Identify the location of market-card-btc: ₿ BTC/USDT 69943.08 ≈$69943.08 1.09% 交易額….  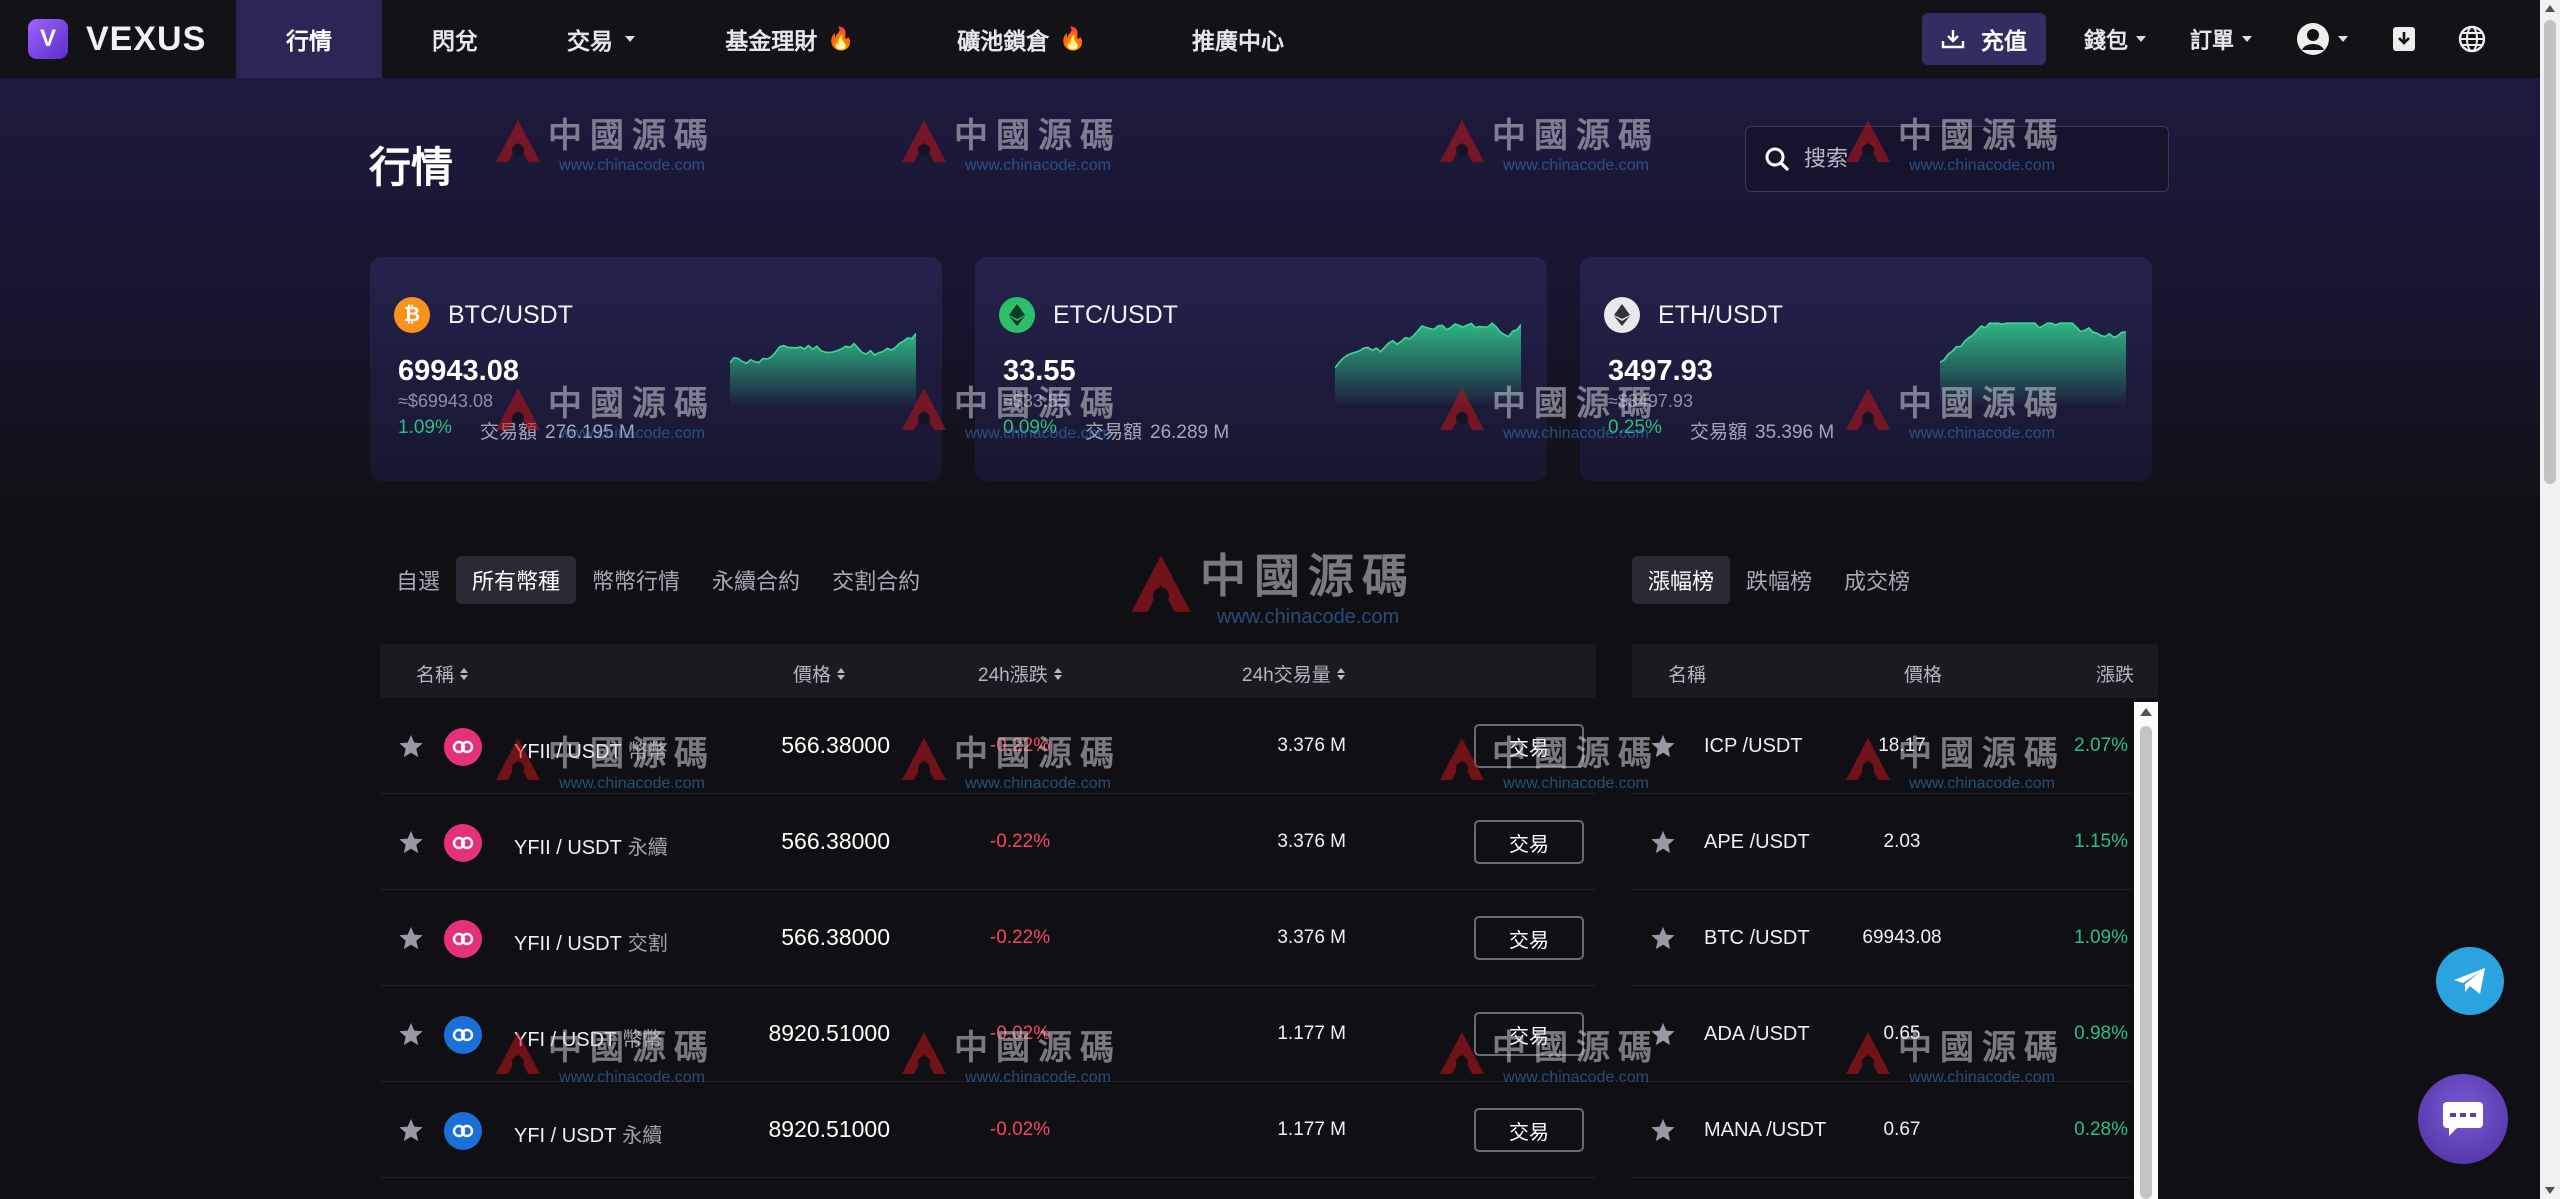
(656, 369).